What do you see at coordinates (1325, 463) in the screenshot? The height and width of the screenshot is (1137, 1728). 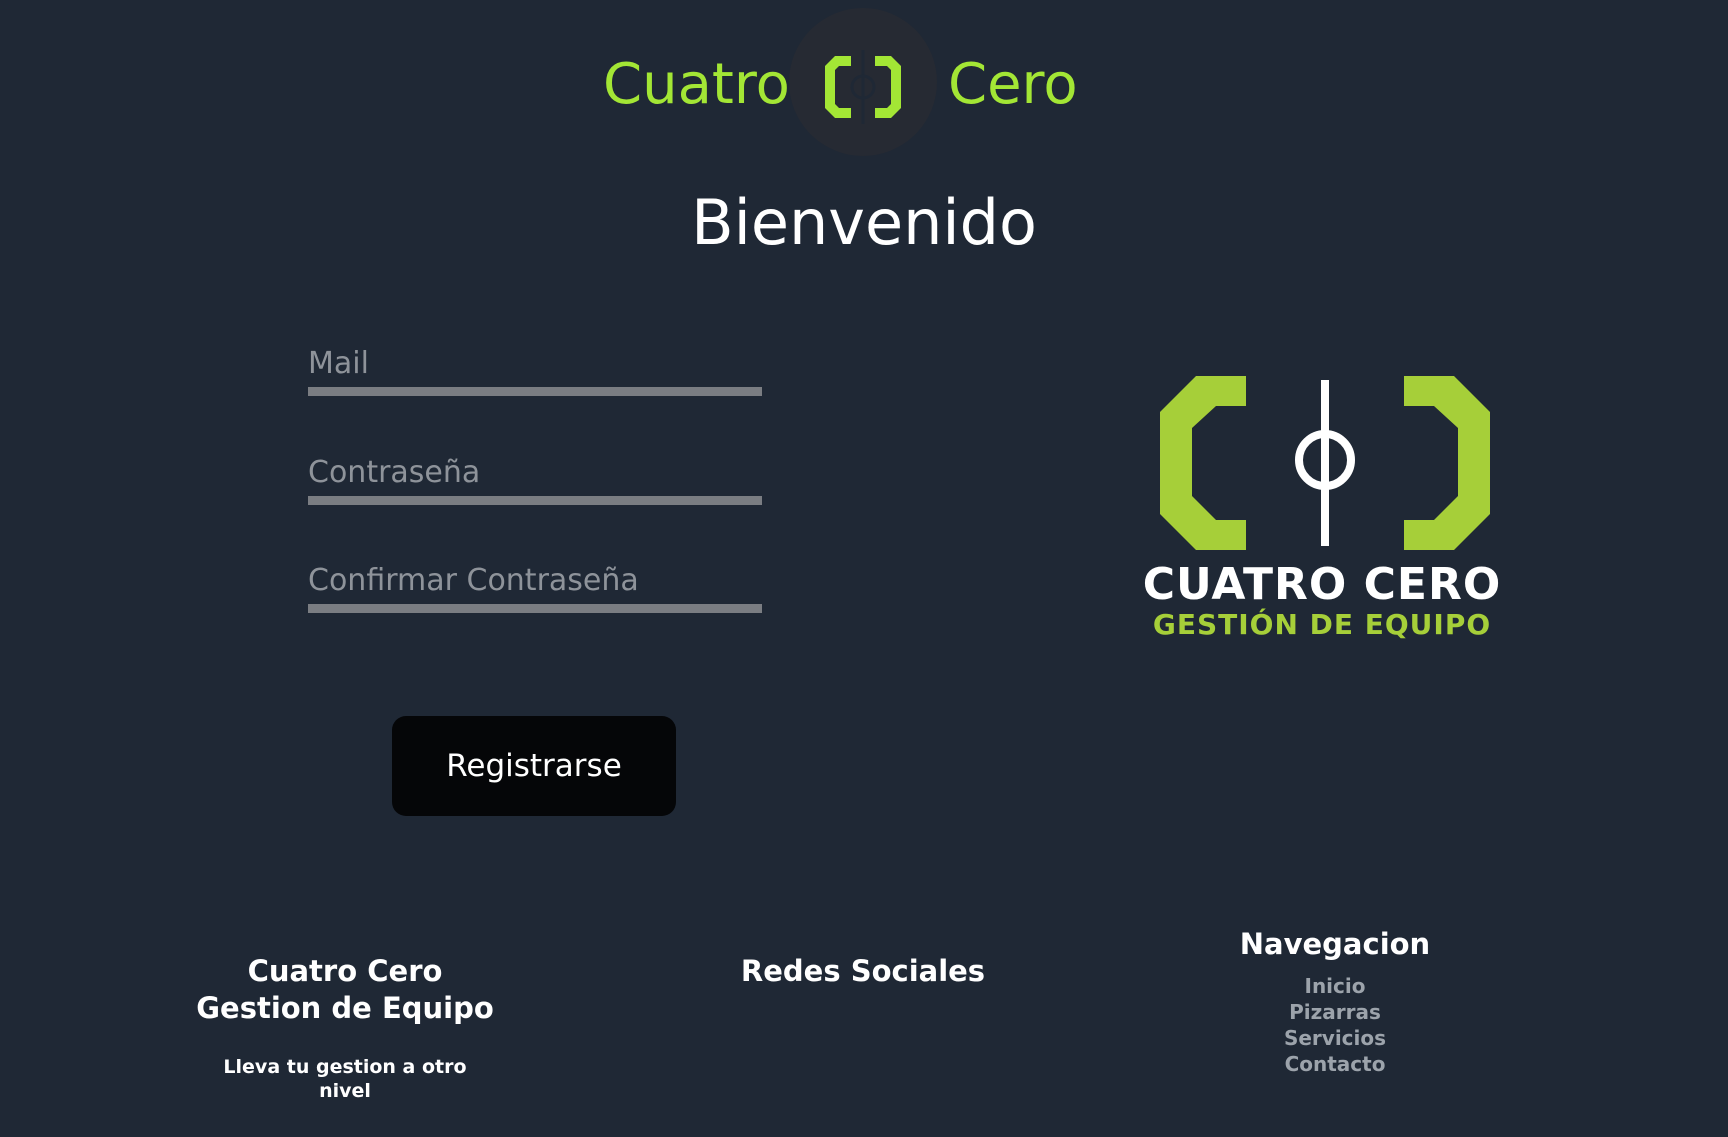 I see `cuatro-cero-brand-logo` at bounding box center [1325, 463].